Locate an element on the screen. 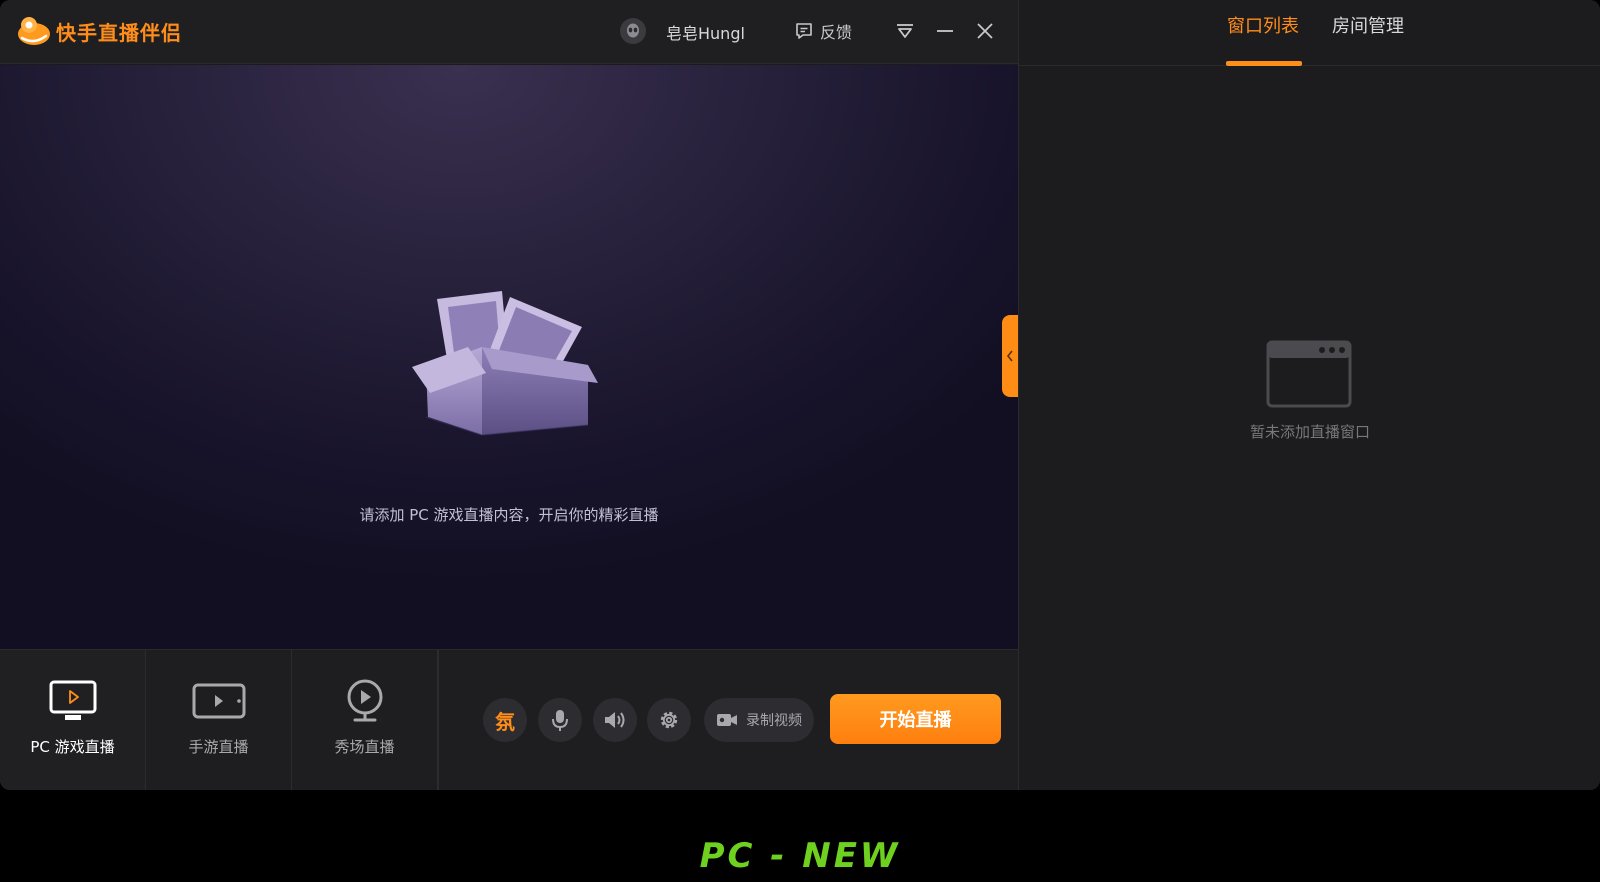 The height and width of the screenshot is (882, 1600). tab-mobile-game-live: 手游直播 is located at coordinates (219, 720).